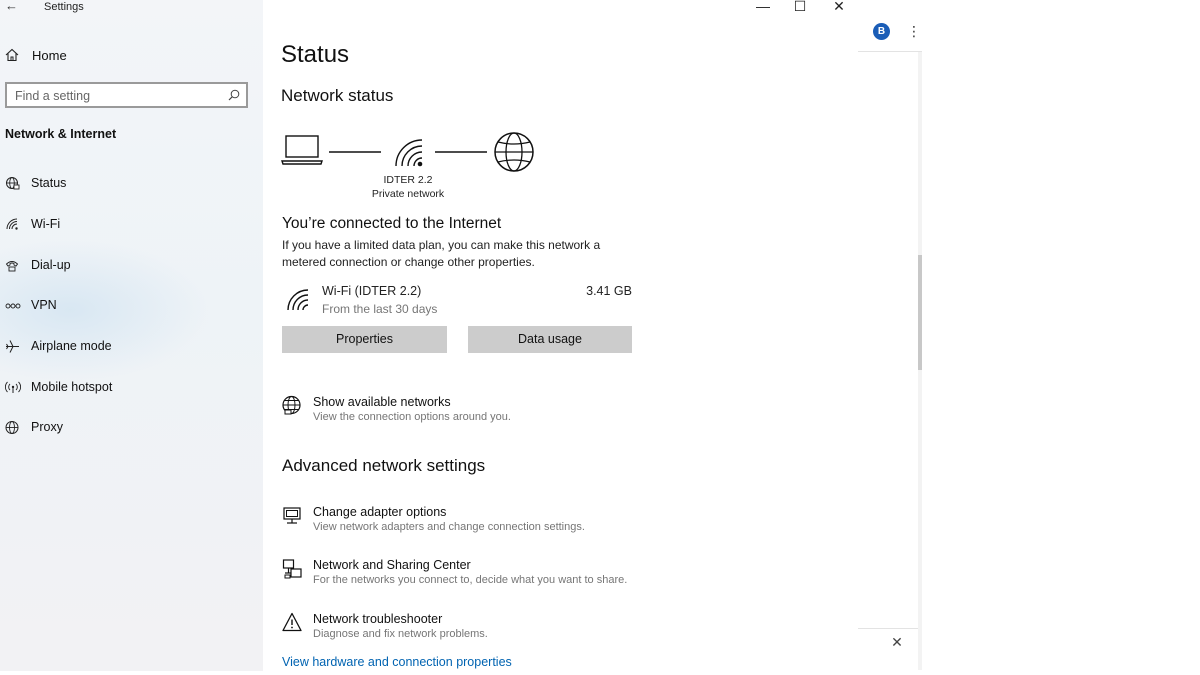 The height and width of the screenshot is (675, 1200). I want to click on minimize-button: —, so click(763, 8).